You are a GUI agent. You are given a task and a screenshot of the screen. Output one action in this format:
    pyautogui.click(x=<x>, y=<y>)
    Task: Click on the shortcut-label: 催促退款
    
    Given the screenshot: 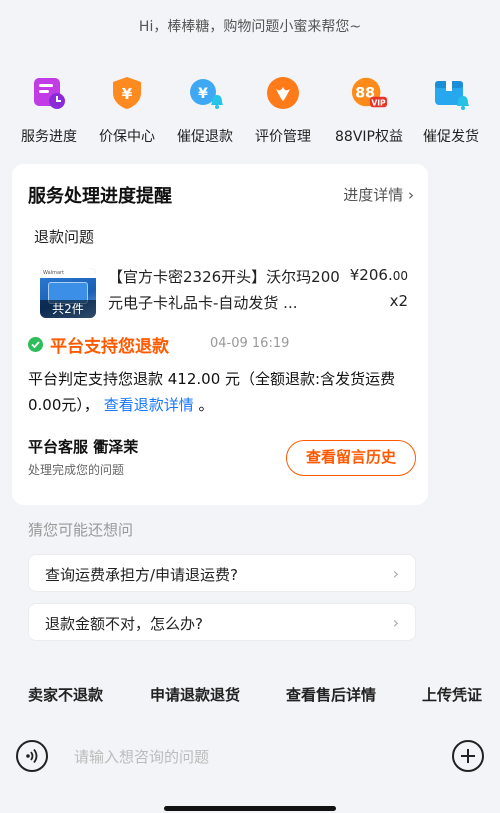 What is the action you would take?
    pyautogui.click(x=205, y=137)
    